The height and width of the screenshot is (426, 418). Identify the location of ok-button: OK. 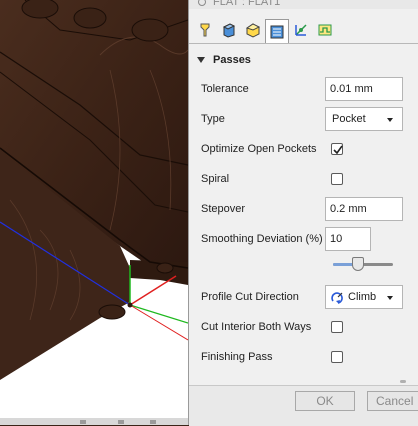
(325, 401).